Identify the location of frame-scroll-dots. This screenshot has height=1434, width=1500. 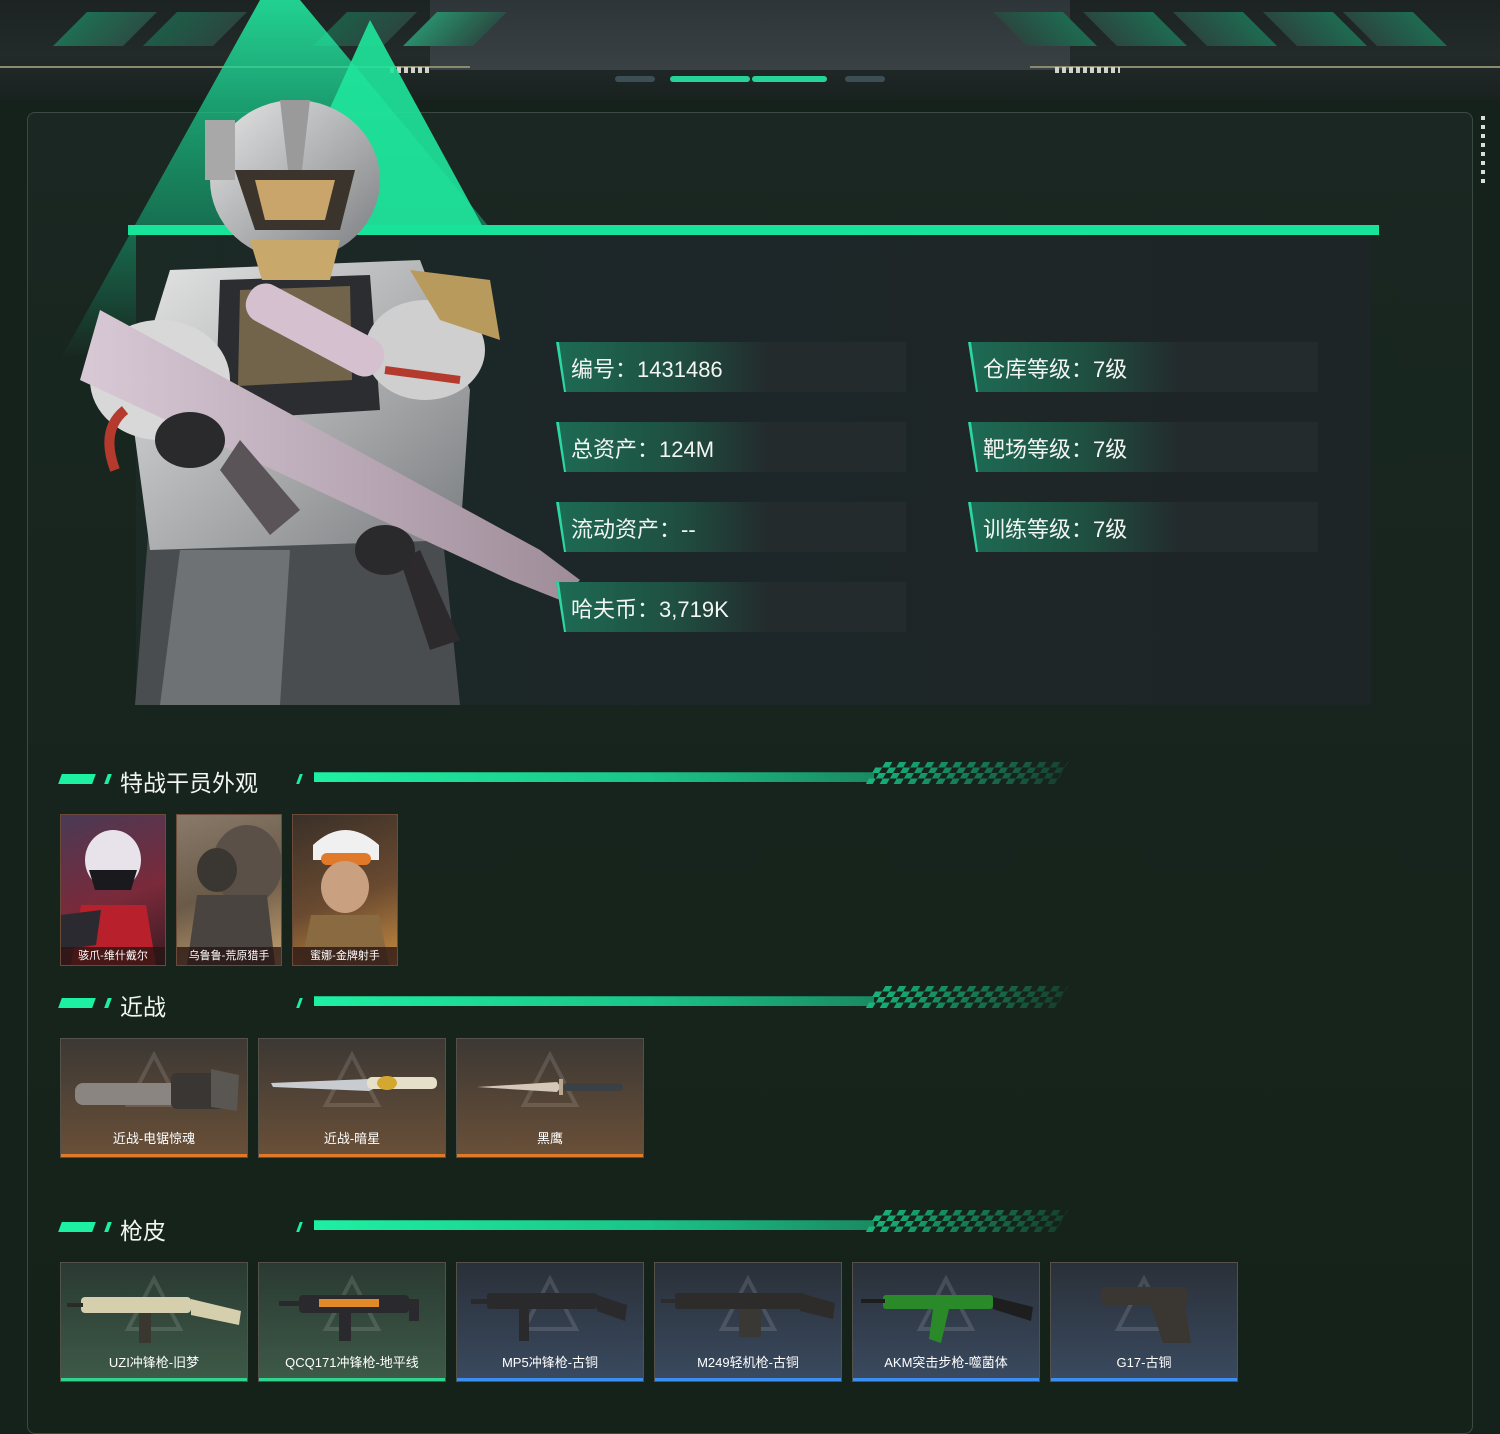
(1483, 151).